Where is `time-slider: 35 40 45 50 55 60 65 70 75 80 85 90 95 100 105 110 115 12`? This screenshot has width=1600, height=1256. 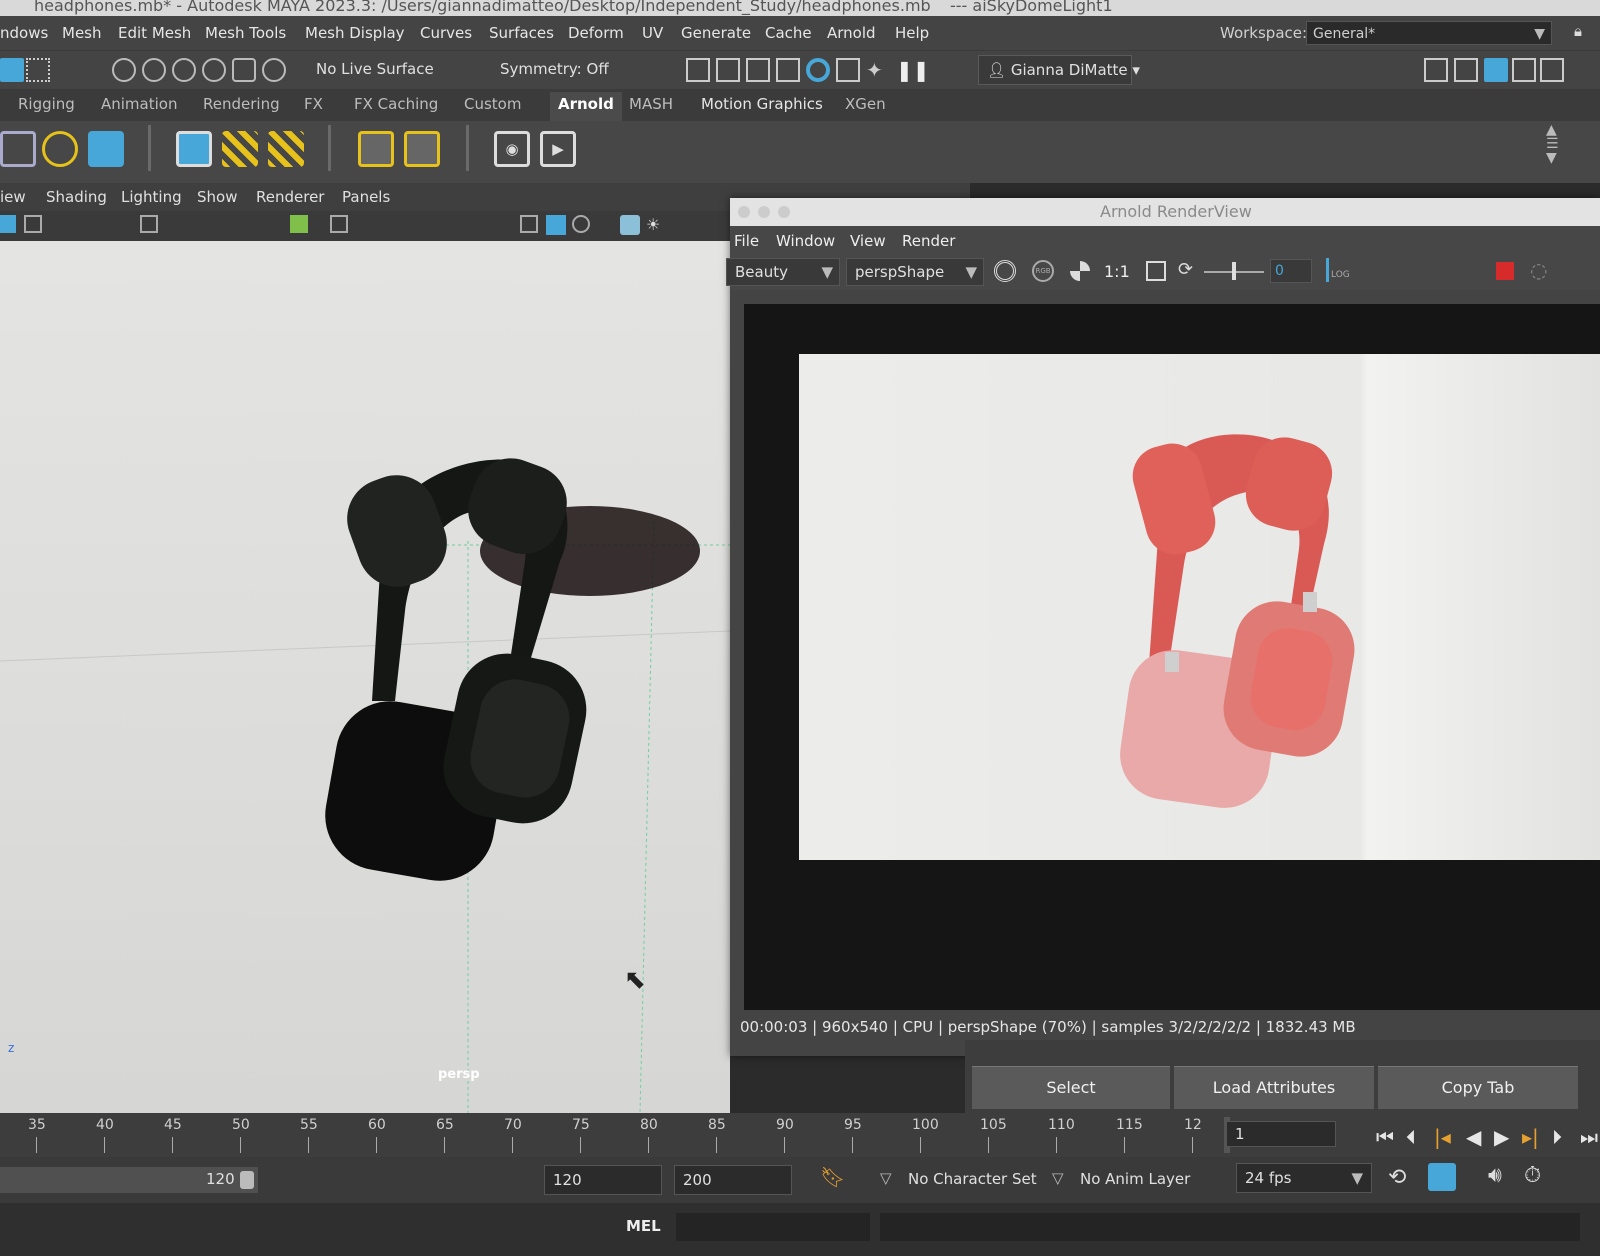
time-slider: 35 40 45 50 55 60 65 70 75 80 85 90 95 100 105 110 115 12 is located at coordinates (615, 1135).